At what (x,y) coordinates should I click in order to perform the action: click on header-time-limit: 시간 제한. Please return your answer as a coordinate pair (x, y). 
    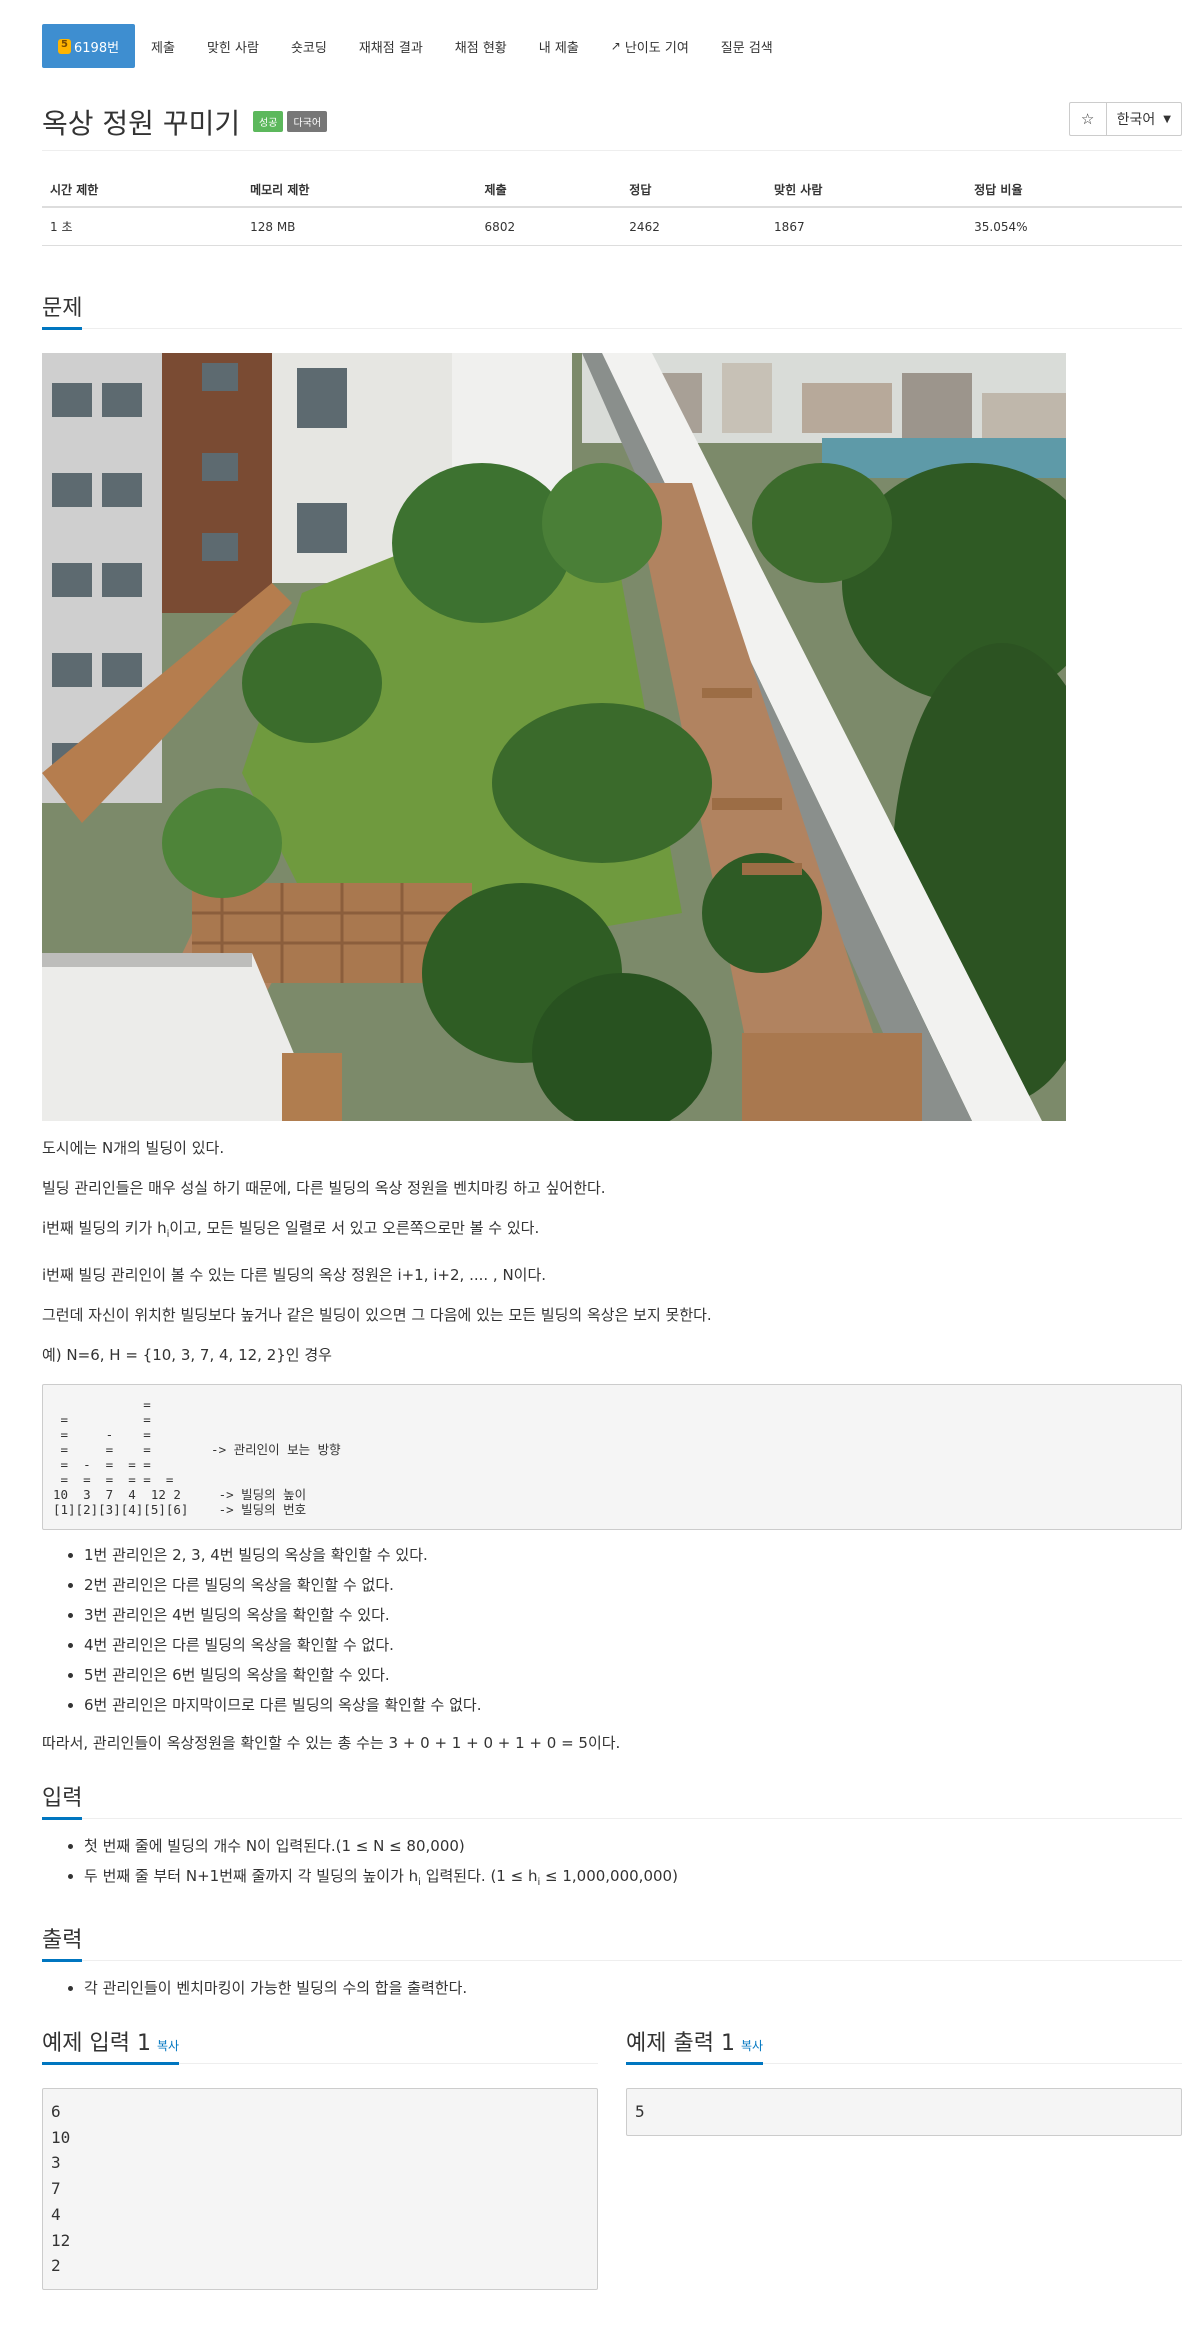
    Looking at the image, I should click on (142, 190).